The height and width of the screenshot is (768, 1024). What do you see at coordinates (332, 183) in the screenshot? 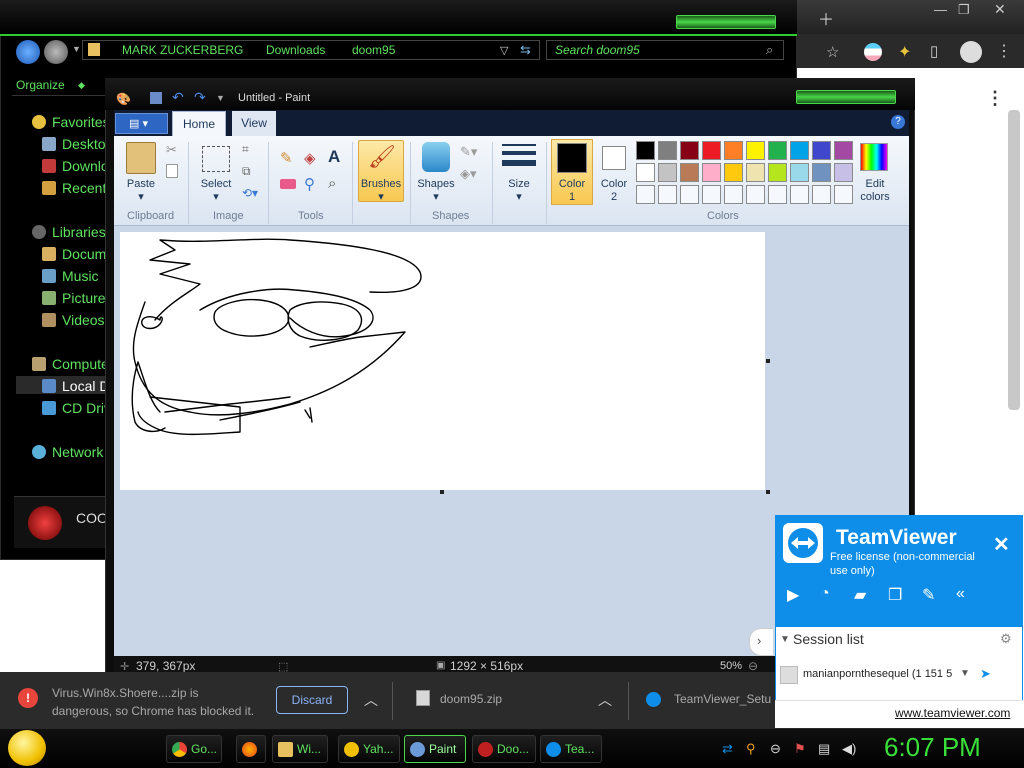
I see `magnifier-icon: ⌕` at bounding box center [332, 183].